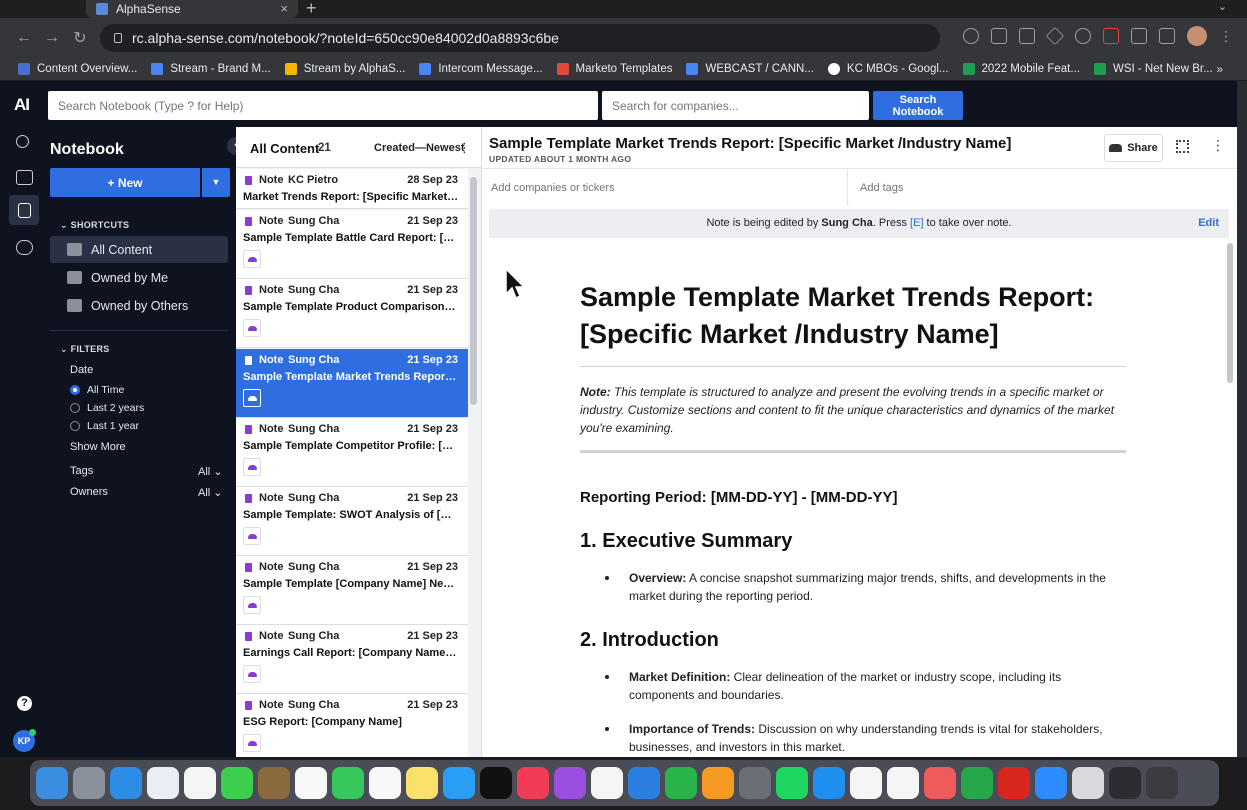 Image resolution: width=1247 pixels, height=810 pixels. What do you see at coordinates (681, 783) in the screenshot?
I see `numbers-icon` at bounding box center [681, 783].